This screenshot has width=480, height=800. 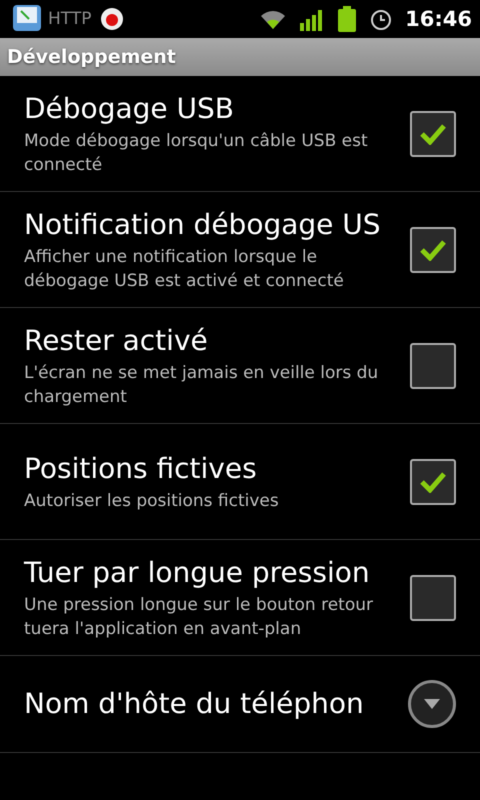 I want to click on clock-time: 16:46, so click(x=438, y=19).